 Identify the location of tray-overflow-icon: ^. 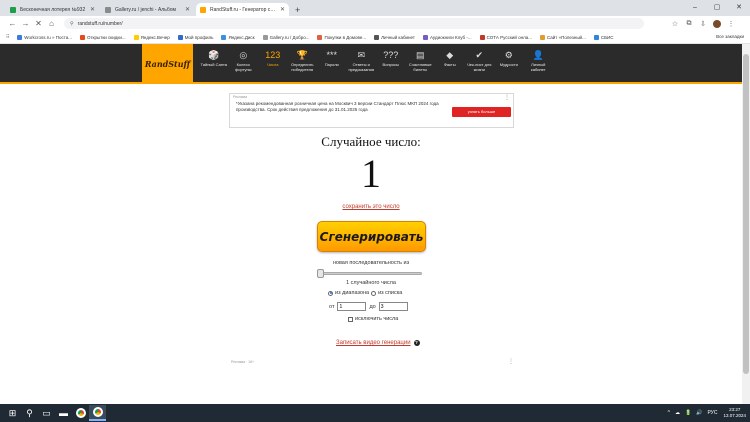
(669, 413).